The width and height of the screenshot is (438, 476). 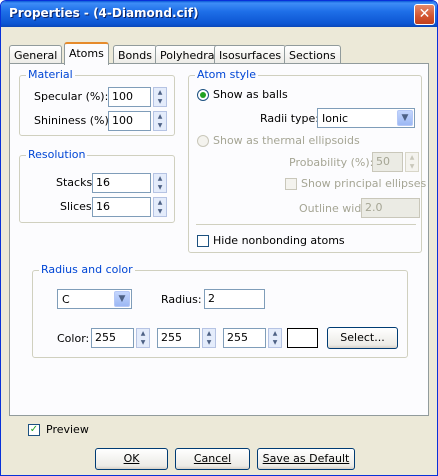 I want to click on color-green-input: 255, so click(x=178, y=338).